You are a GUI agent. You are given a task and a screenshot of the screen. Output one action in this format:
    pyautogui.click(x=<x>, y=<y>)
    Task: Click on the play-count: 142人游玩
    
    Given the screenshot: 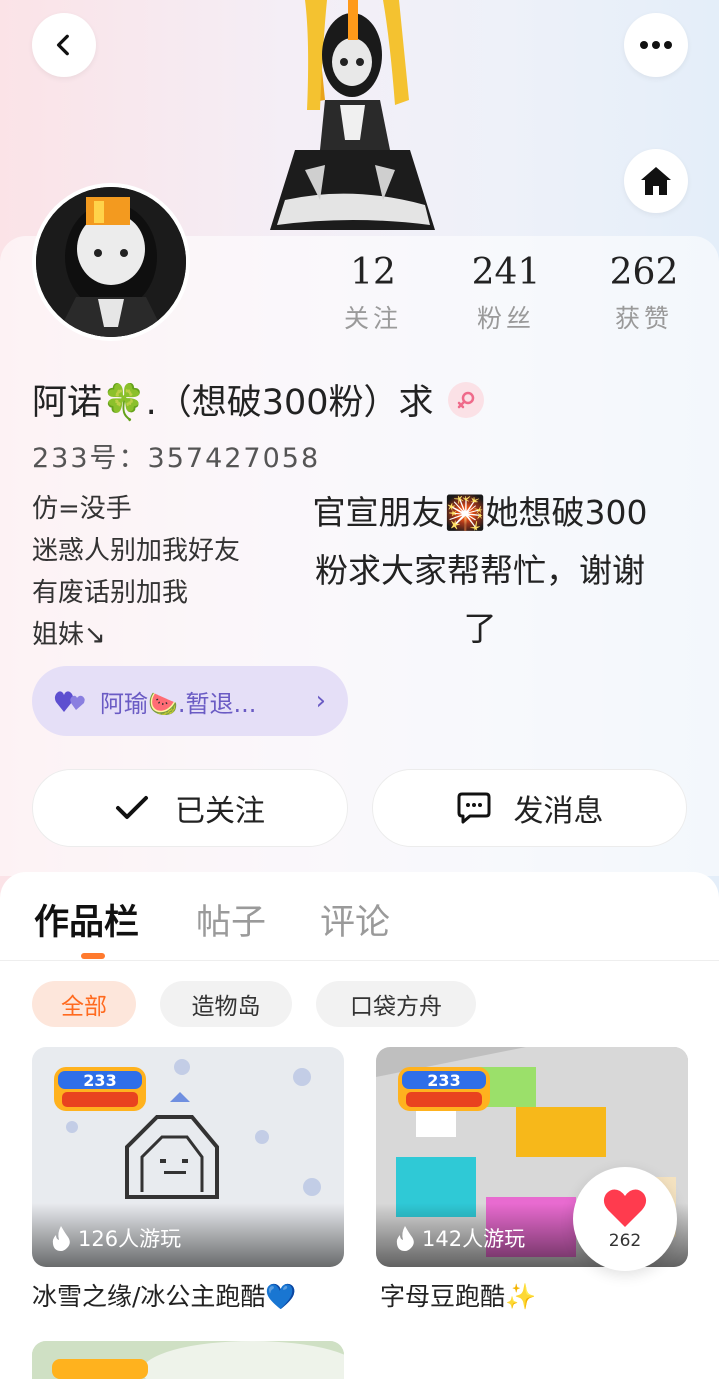 What is the action you would take?
    pyautogui.click(x=459, y=1238)
    